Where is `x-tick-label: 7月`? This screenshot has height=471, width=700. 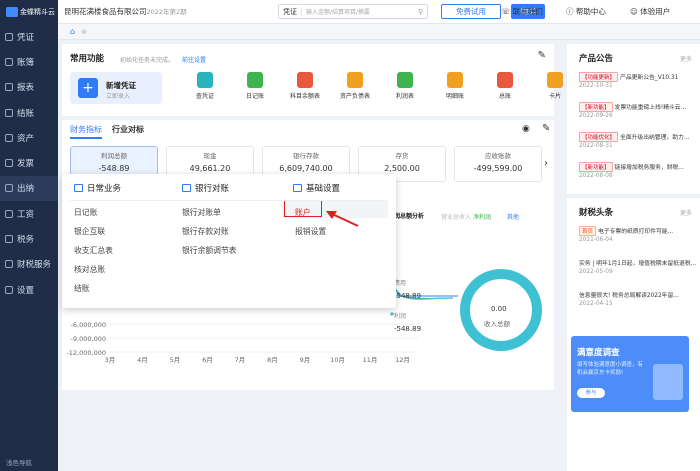
x-tick-label: 7月 is located at coordinates (240, 360).